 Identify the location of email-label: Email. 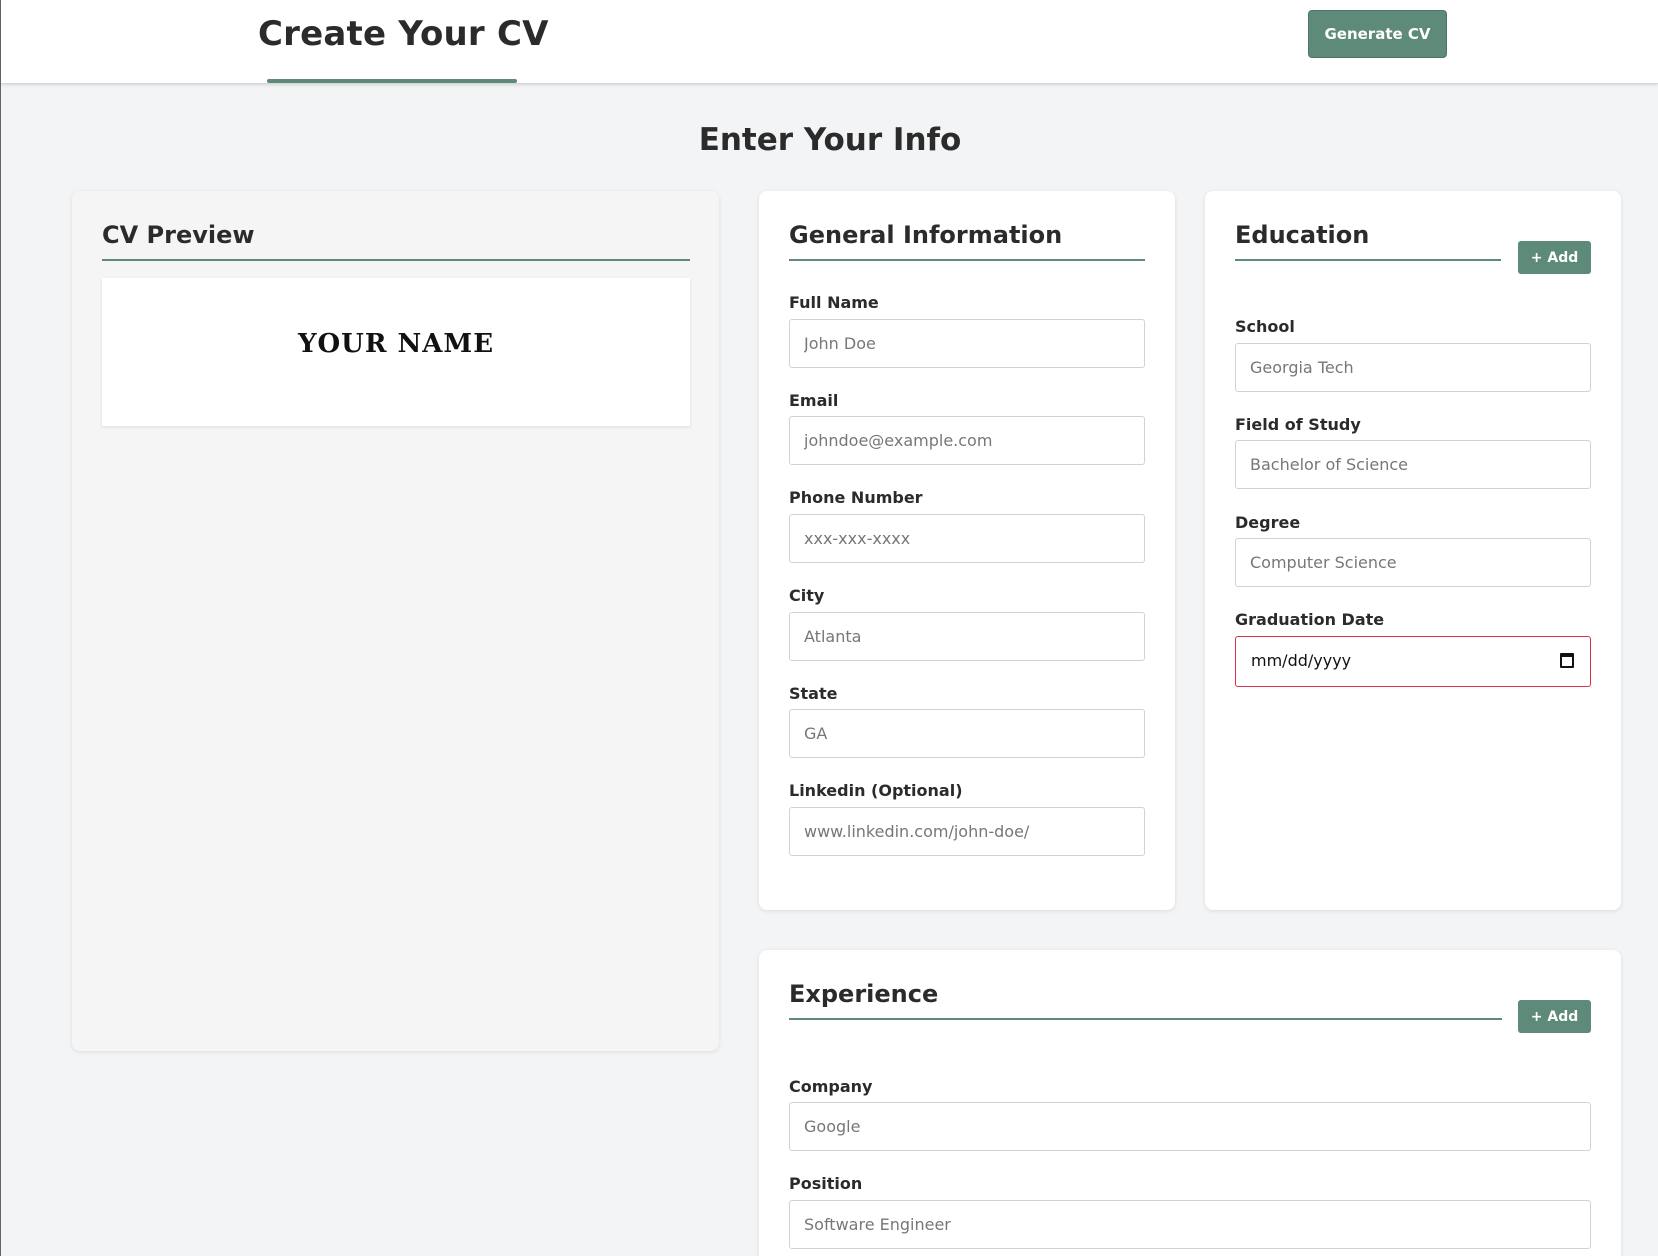
(814, 400).